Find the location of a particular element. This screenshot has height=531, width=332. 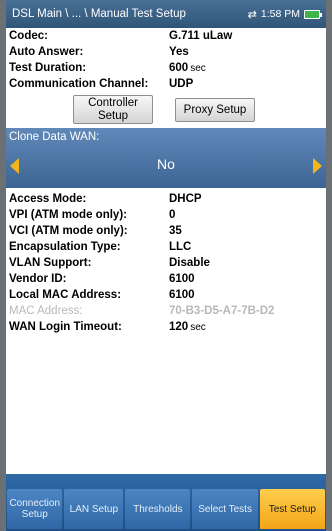

tab-connection-setup: Connection Setup is located at coordinates (35, 509).